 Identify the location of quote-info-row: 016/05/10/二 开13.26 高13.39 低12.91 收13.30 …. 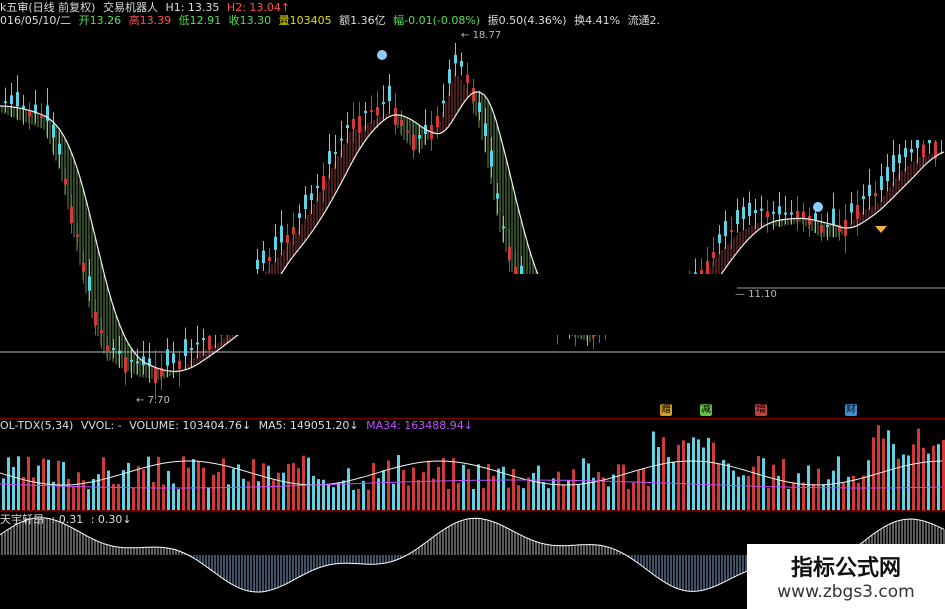
(332, 20).